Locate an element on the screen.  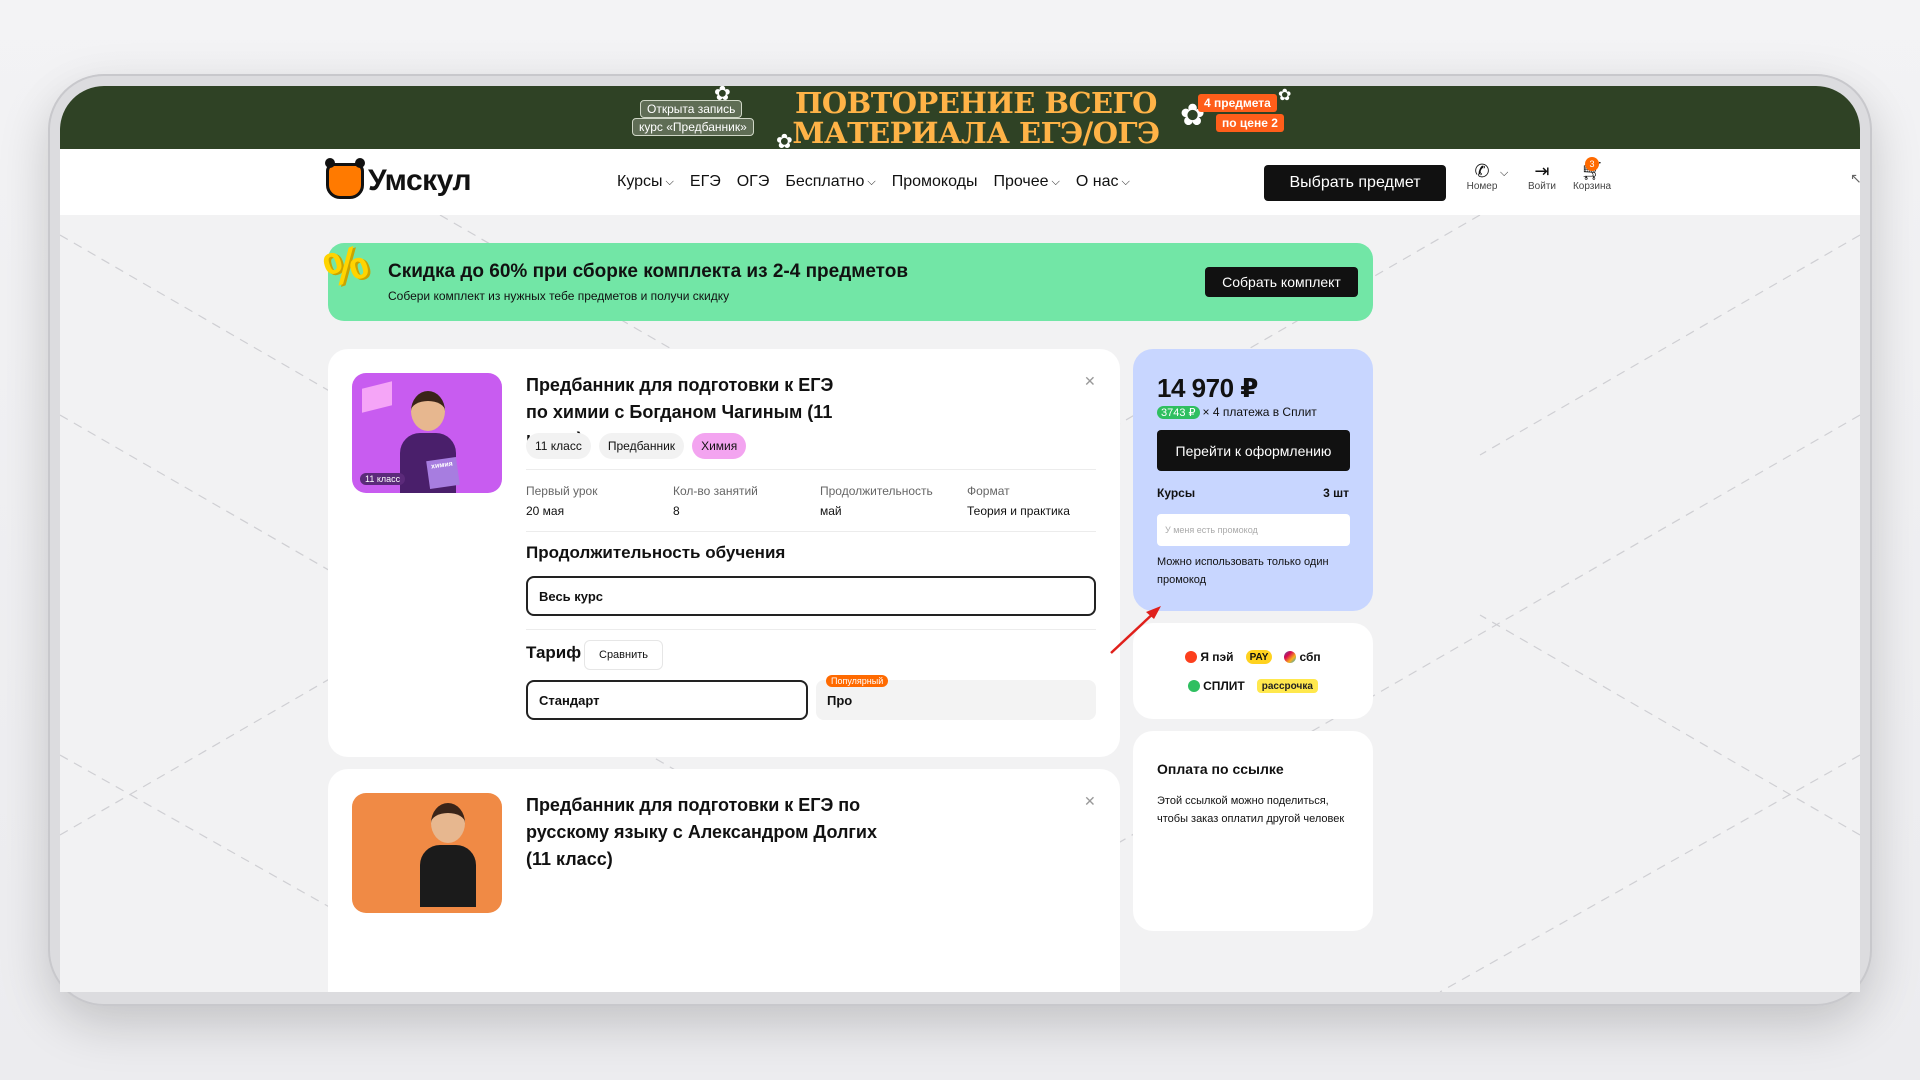
meta-value: 20 мая is located at coordinates (545, 511).